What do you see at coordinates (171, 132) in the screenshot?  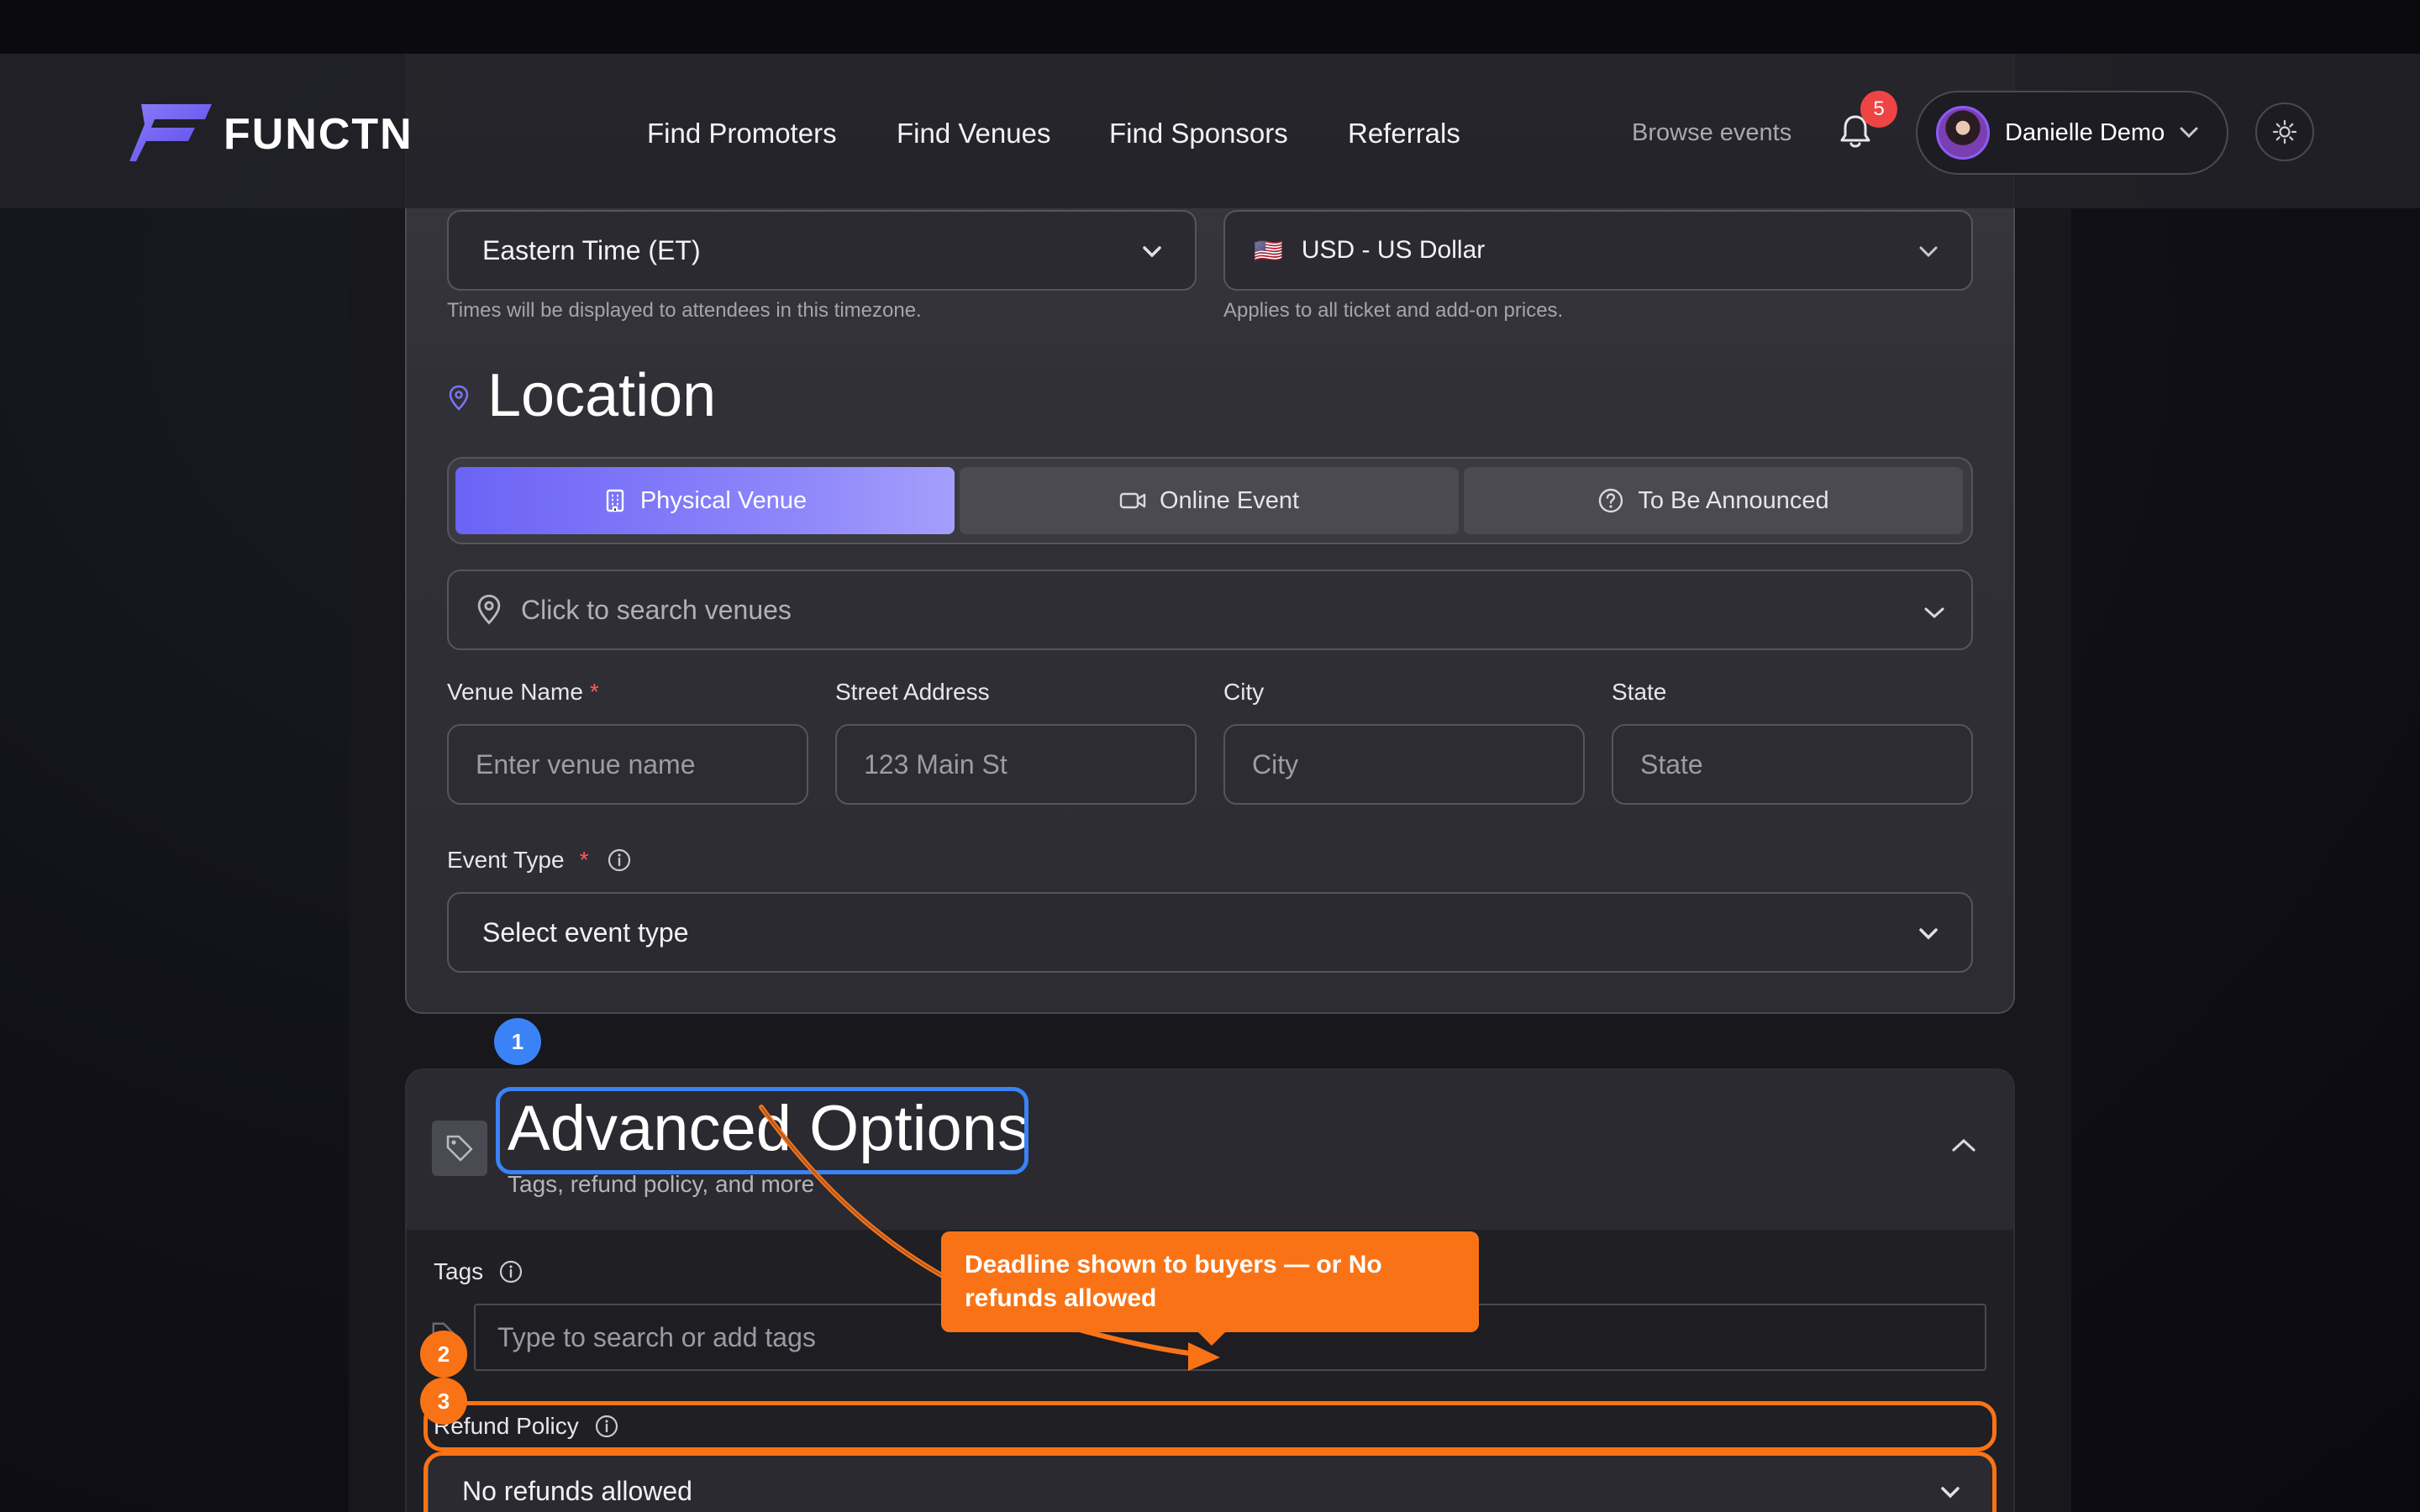 I see `functn-logo-icon` at bounding box center [171, 132].